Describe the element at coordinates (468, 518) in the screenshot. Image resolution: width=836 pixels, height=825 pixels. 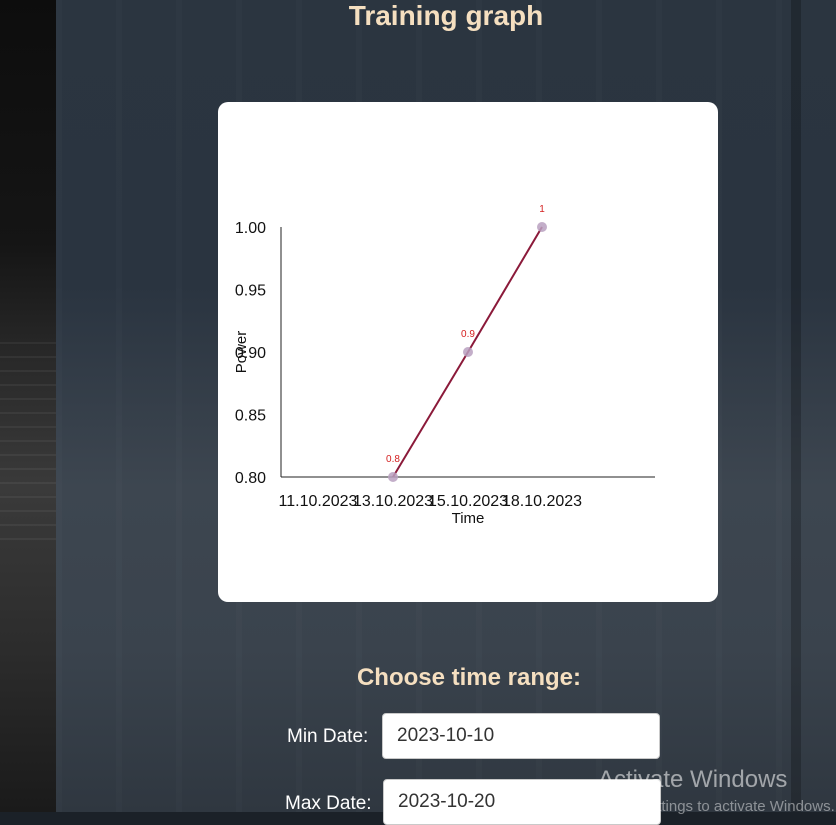
I see `x-axis-label: Time` at that location.